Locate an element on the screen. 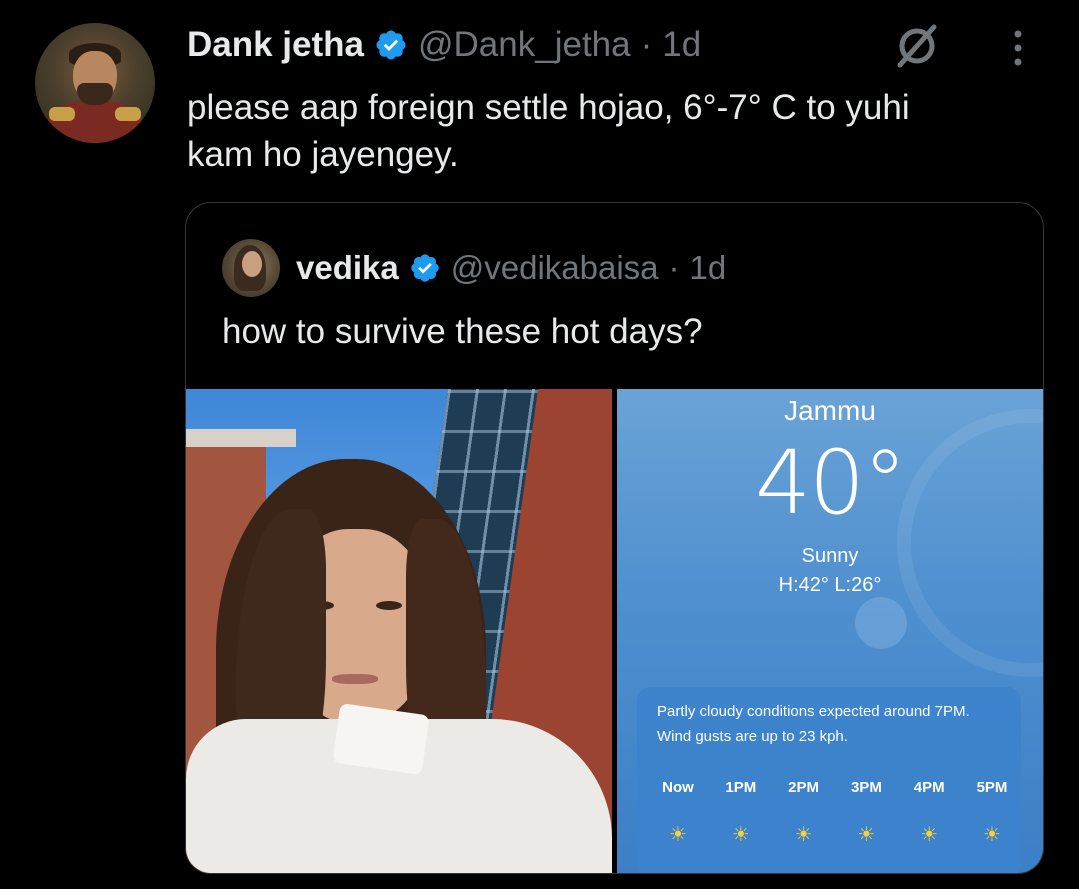 Image resolution: width=1079 pixels, height=889 pixels. tweet-text-line-2: kam ho jayengey. is located at coordinates (323, 154).